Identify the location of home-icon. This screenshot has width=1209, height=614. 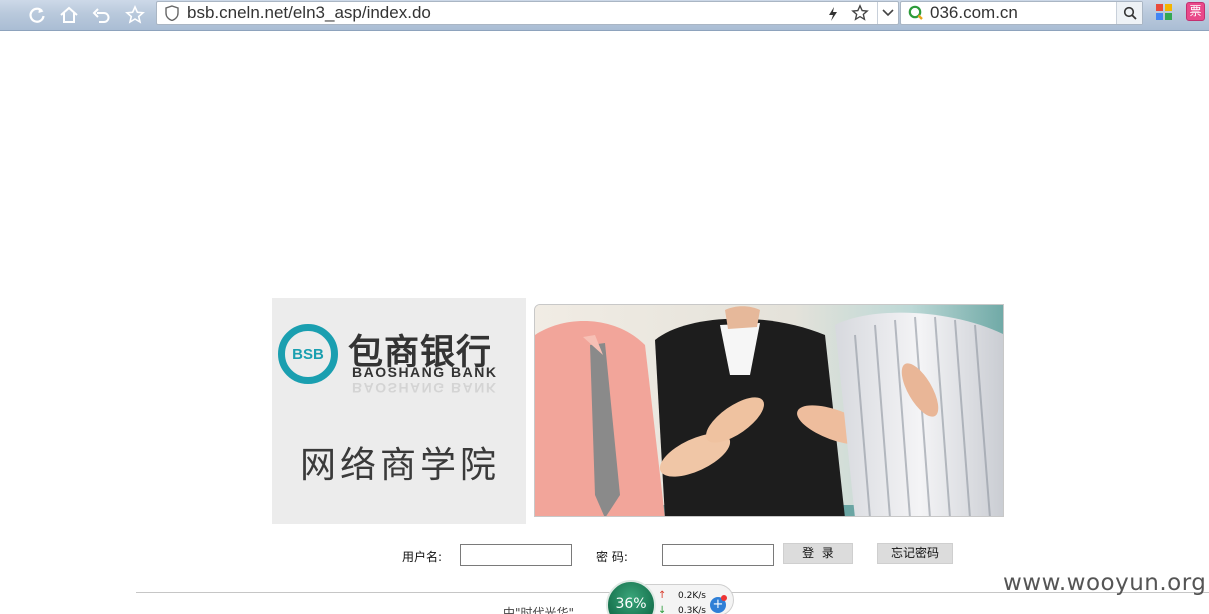
(69, 14).